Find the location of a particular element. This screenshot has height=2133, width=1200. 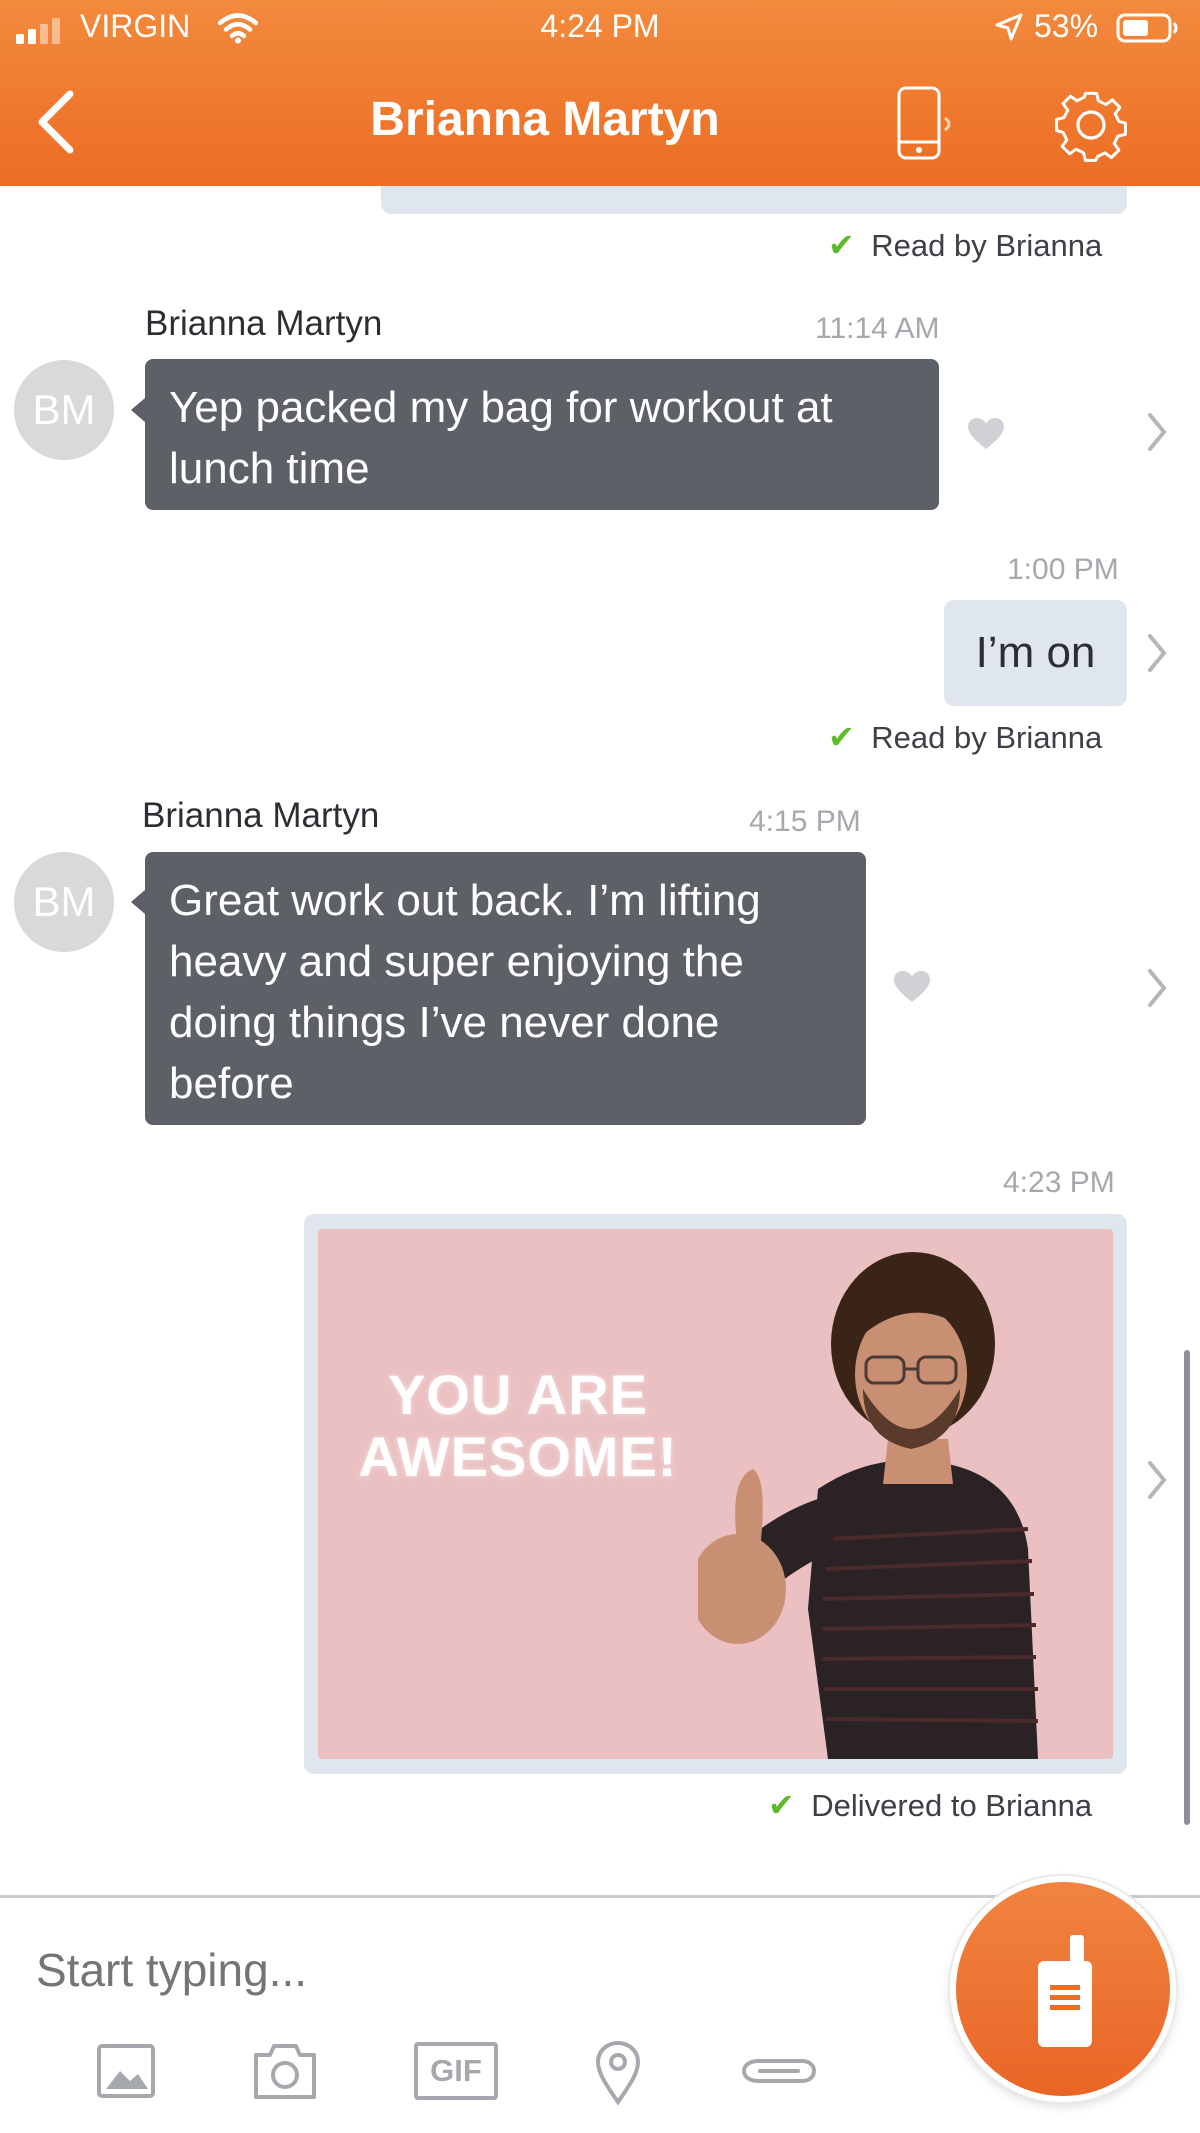

message-time: 11:14 AM is located at coordinates (877, 328).